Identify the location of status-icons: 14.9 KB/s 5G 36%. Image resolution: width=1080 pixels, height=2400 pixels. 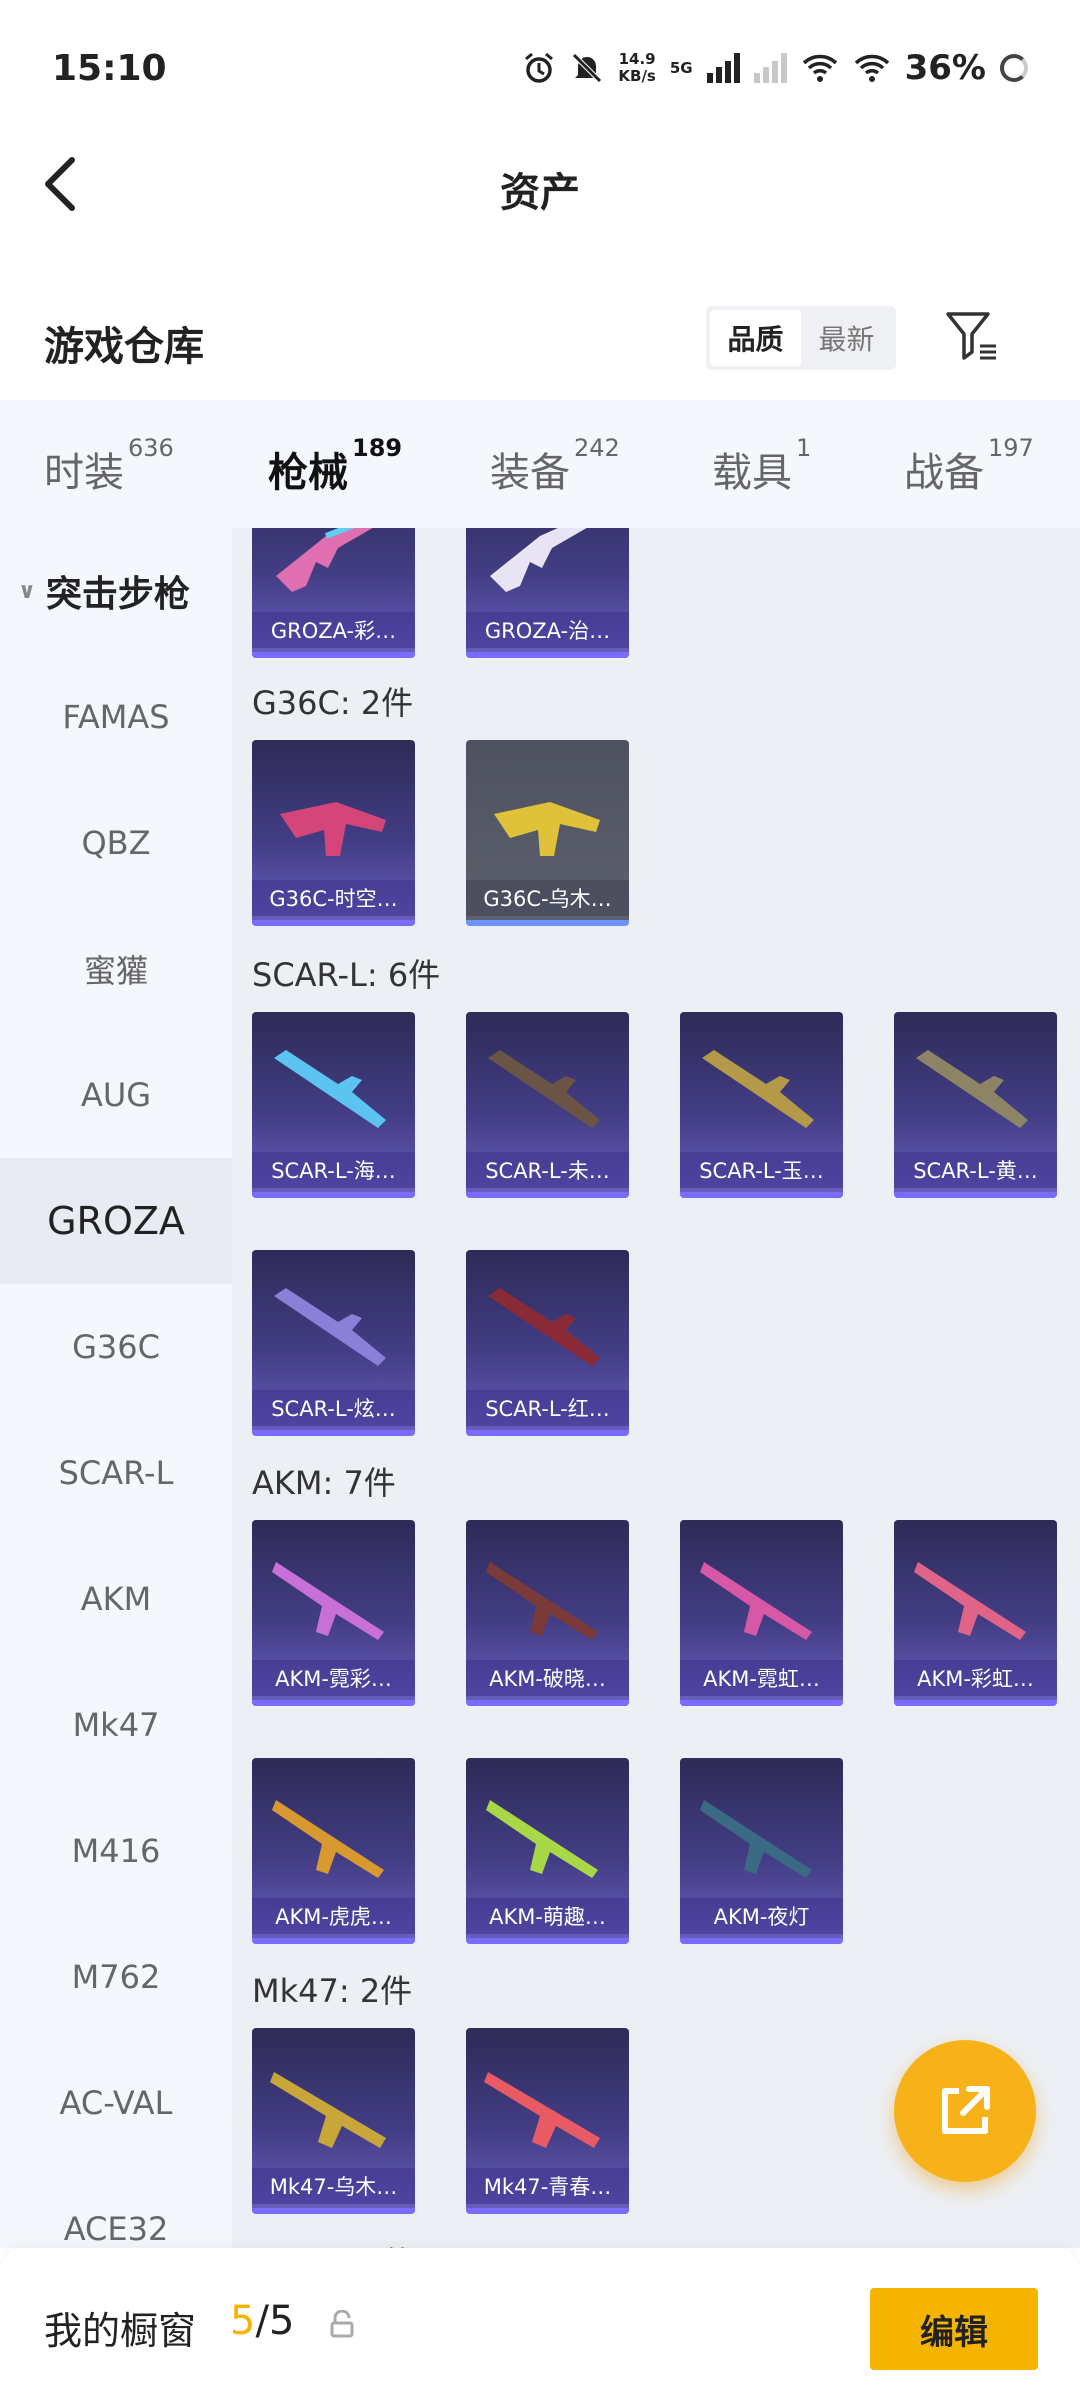
(775, 68).